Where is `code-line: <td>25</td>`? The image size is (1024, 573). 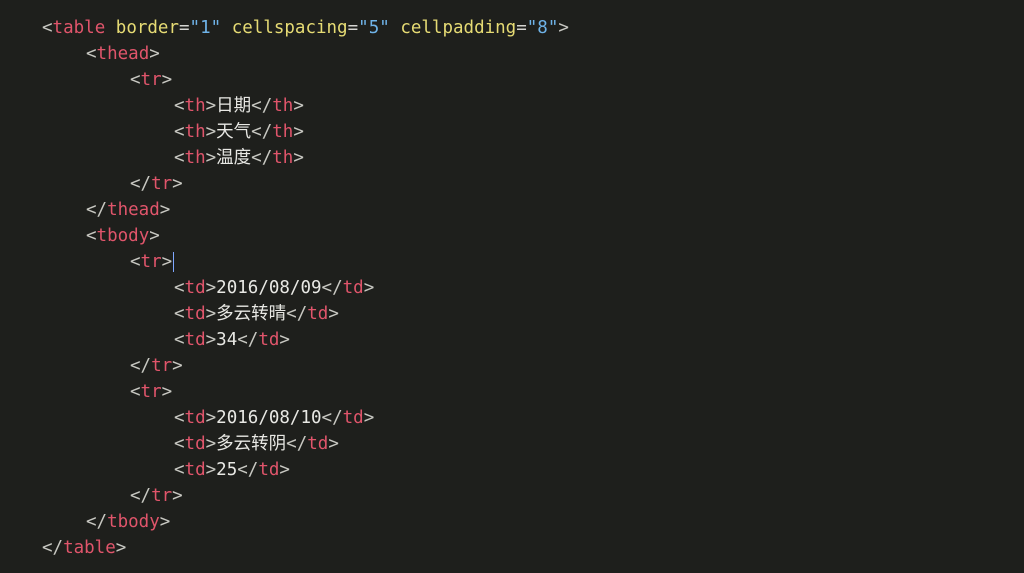 code-line: <td>25</td> is located at coordinates (232, 470).